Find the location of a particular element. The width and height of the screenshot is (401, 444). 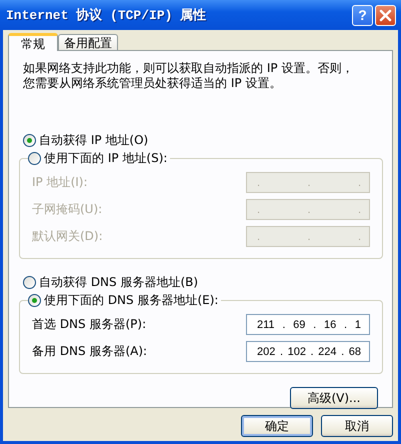

field-label: 备用 DNS 服务器(A): is located at coordinates (90, 351).